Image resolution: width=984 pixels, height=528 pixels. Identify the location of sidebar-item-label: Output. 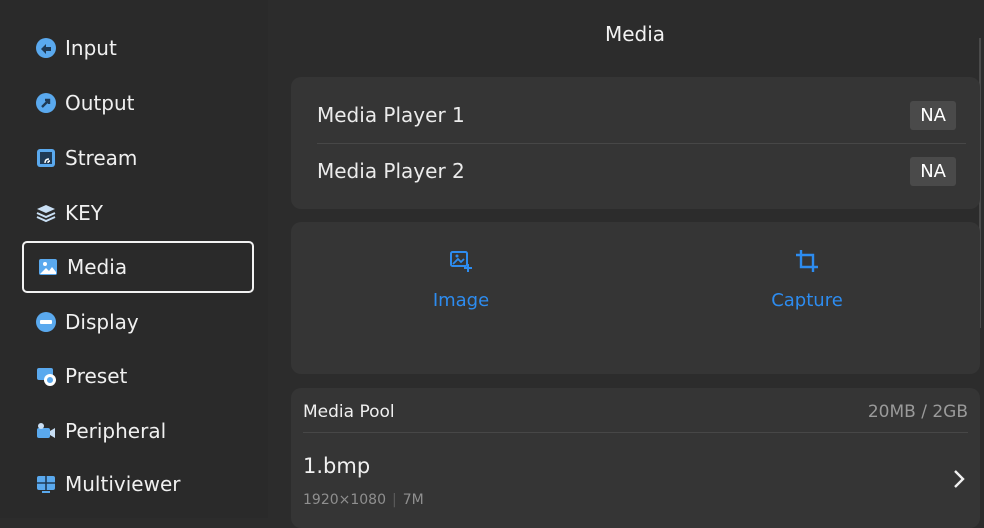
(100, 103).